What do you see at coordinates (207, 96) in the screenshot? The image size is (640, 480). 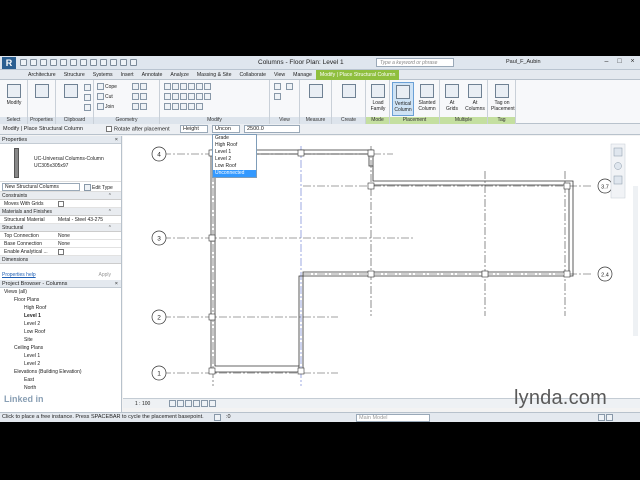 I see `trim-multiple-icon` at bounding box center [207, 96].